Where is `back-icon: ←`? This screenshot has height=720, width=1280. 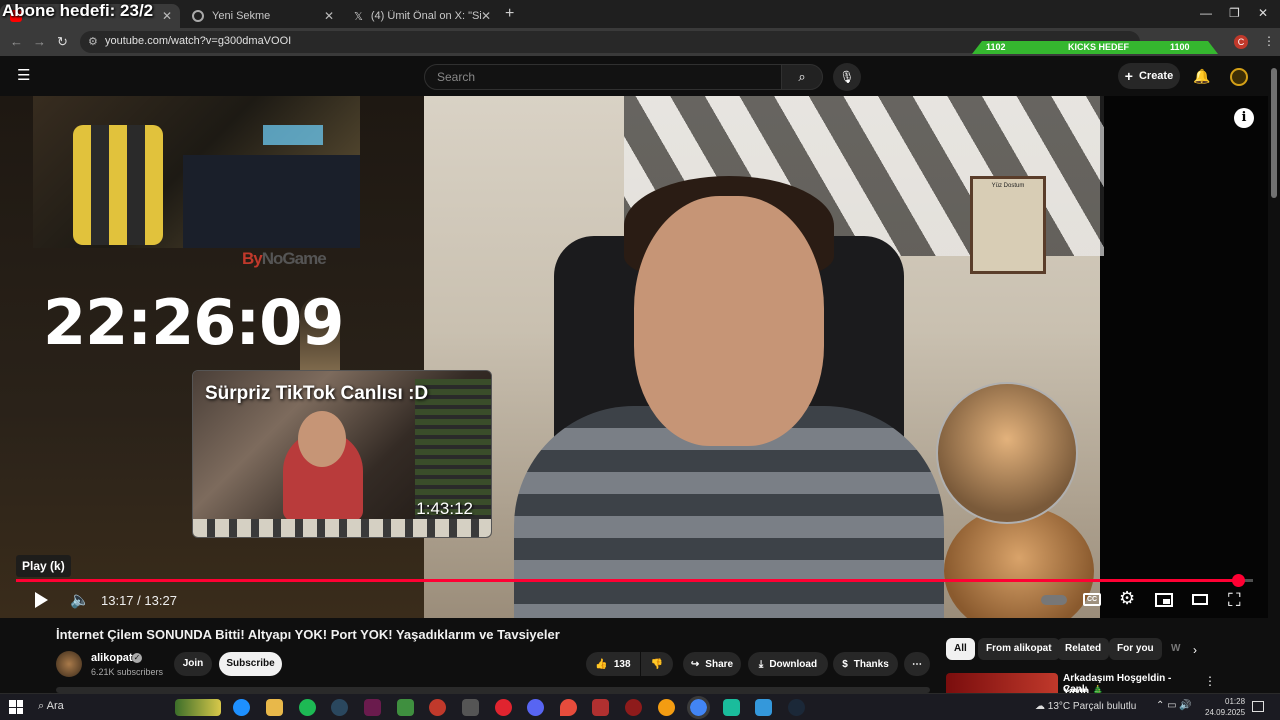
back-icon: ← is located at coordinates (16, 41).